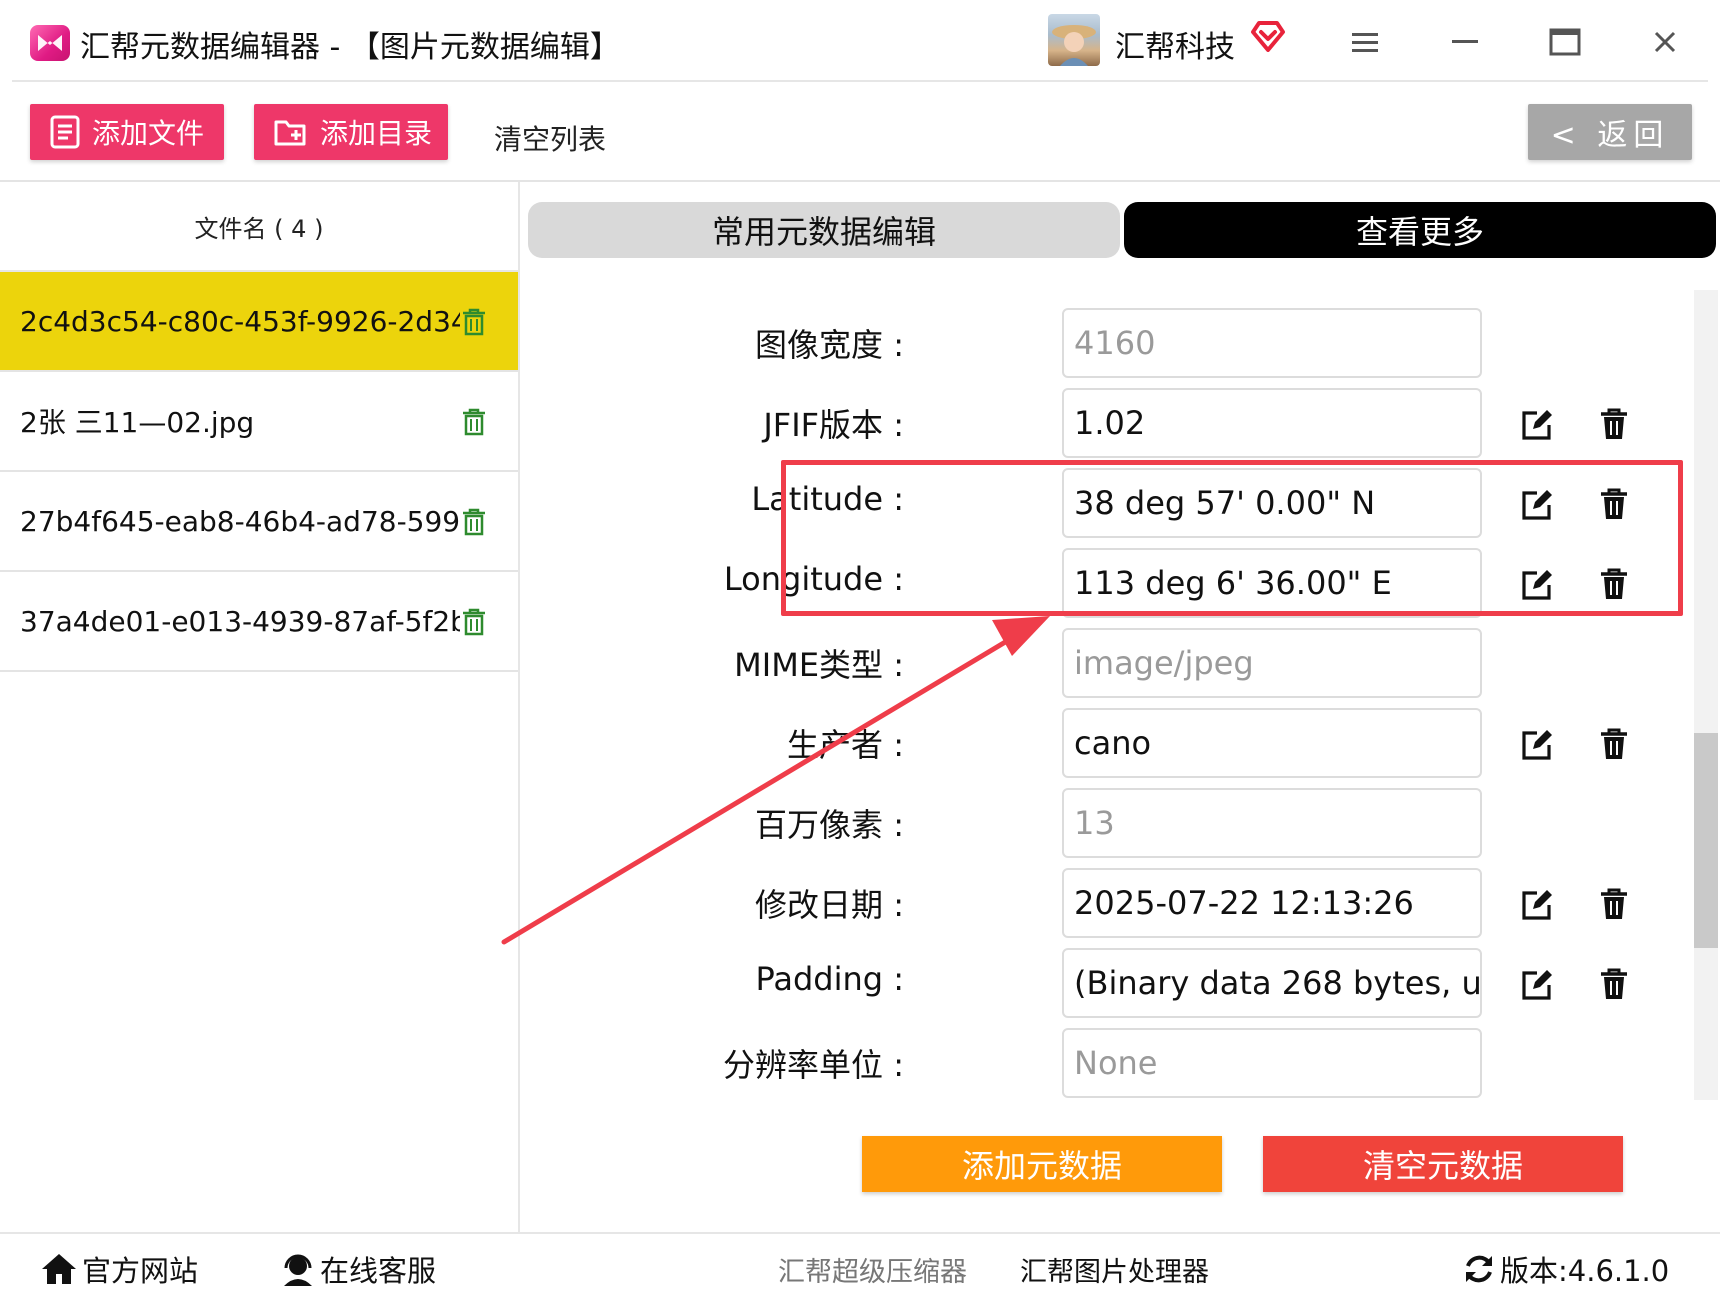 The width and height of the screenshot is (1720, 1300). Describe the element at coordinates (1365, 42) in the screenshot. I see `menu-icon` at that location.